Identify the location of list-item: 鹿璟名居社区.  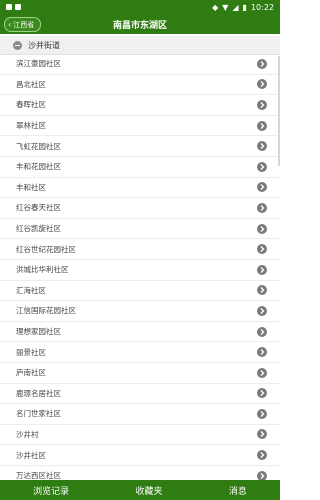
(140, 394).